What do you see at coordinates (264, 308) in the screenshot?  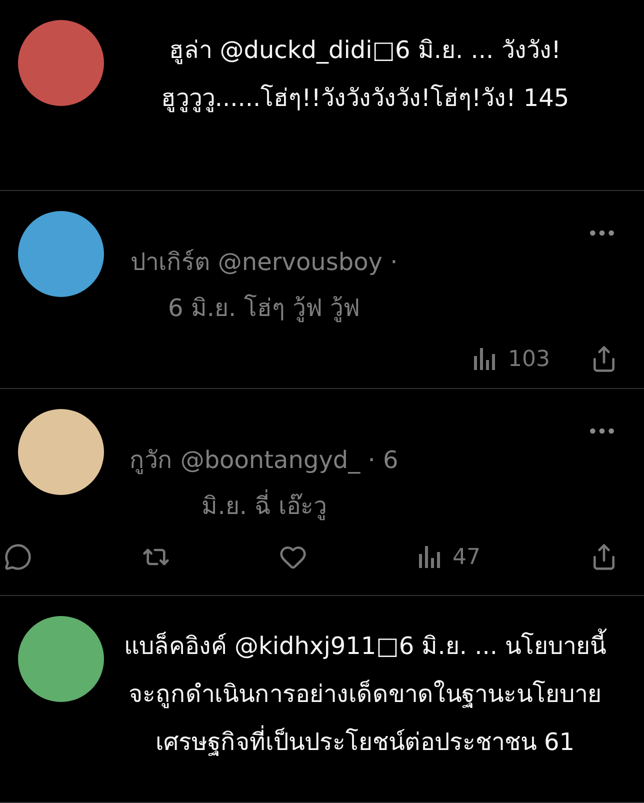 I see `post-text: 6 มิ.ย. โฮ่ๆ วู้ฟ วู้ฟ` at bounding box center [264, 308].